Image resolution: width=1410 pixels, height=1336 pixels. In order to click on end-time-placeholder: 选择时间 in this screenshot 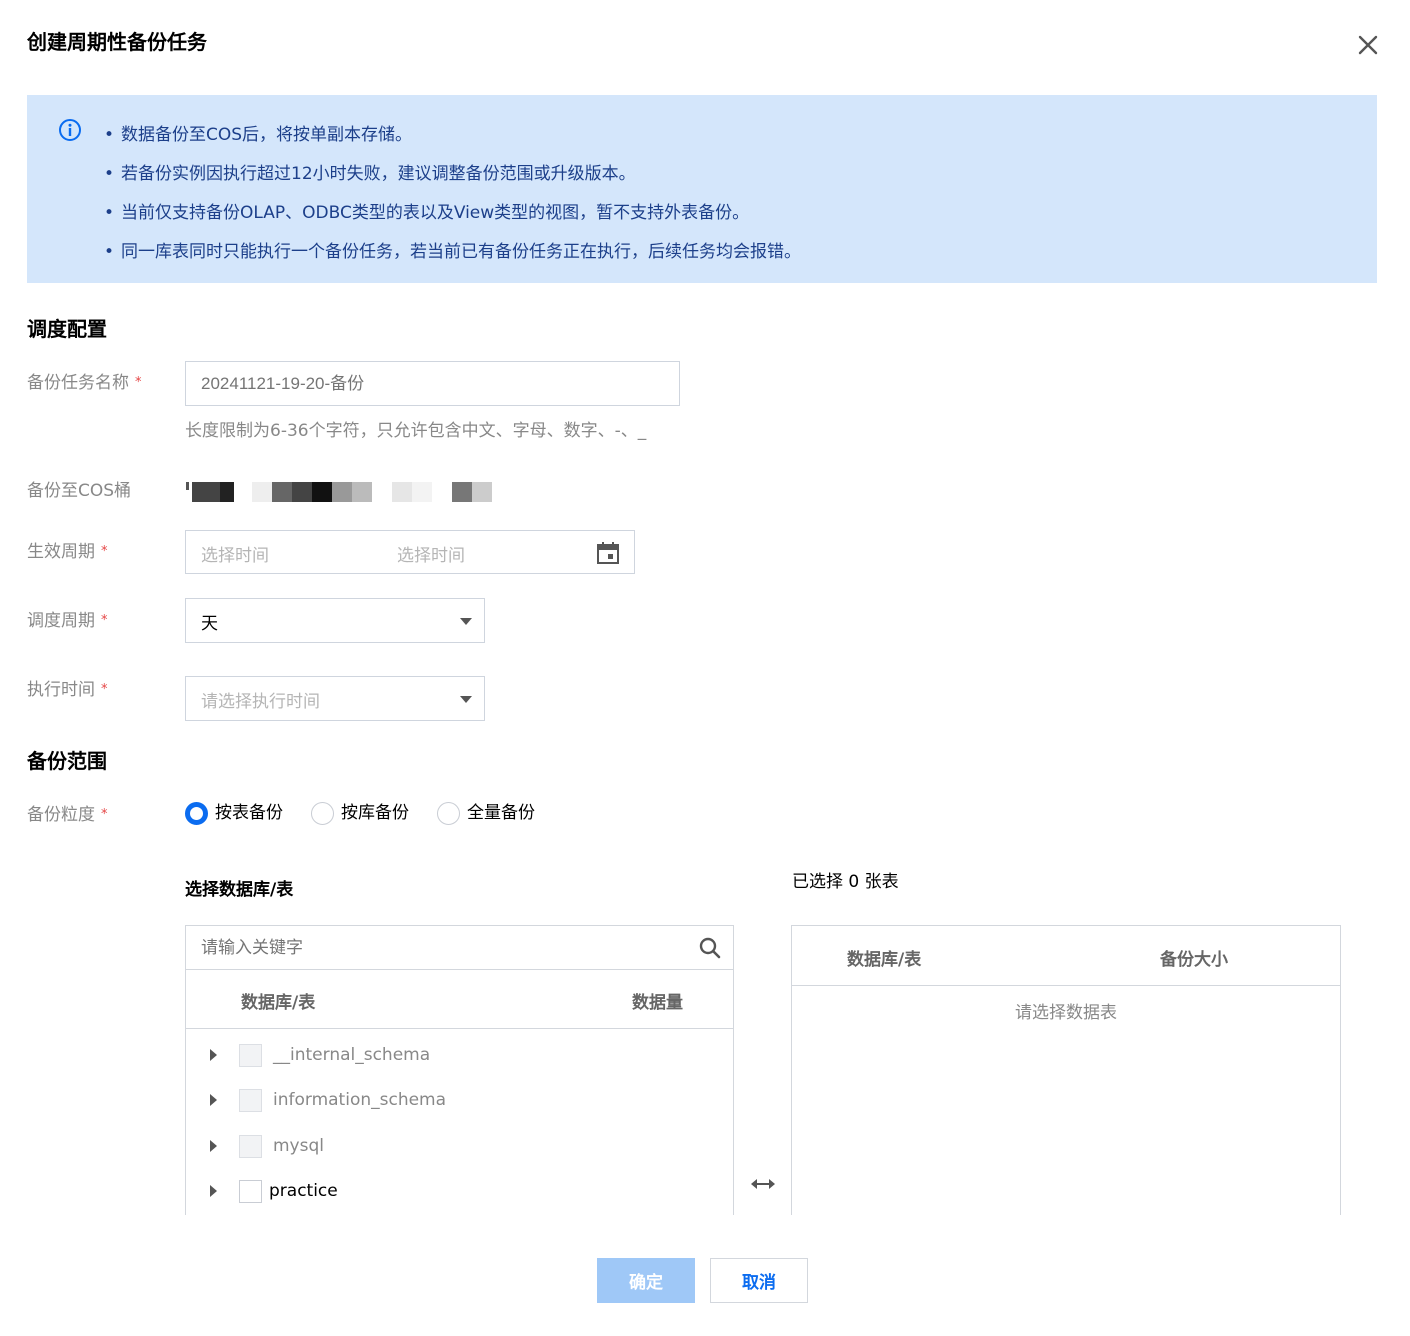, I will do `click(431, 553)`.